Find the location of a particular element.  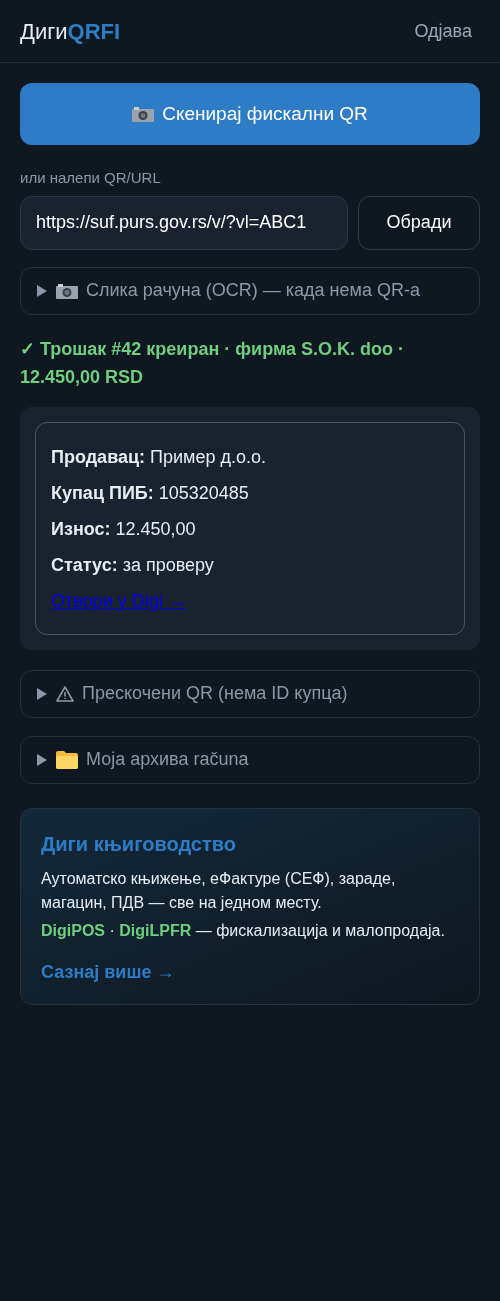

receipt-detail: Продавац: Пример д.о.о. is located at coordinates (159, 457).